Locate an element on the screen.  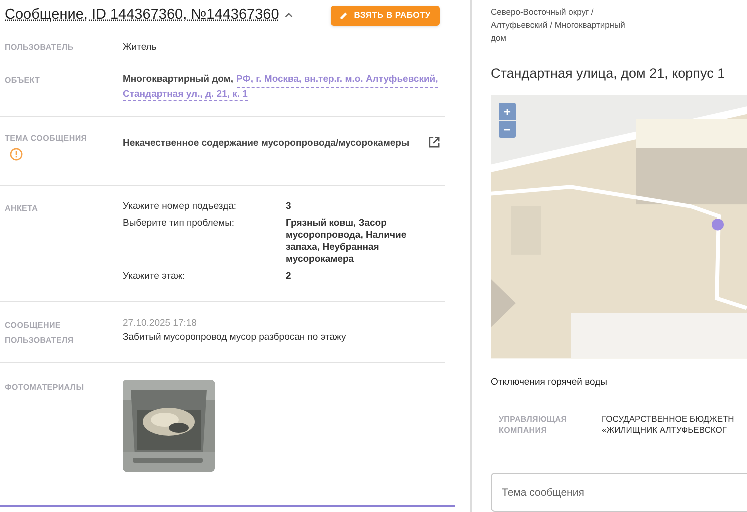
field-label: ФОТОМАТЕРИАЛЫ is located at coordinates (45, 388).